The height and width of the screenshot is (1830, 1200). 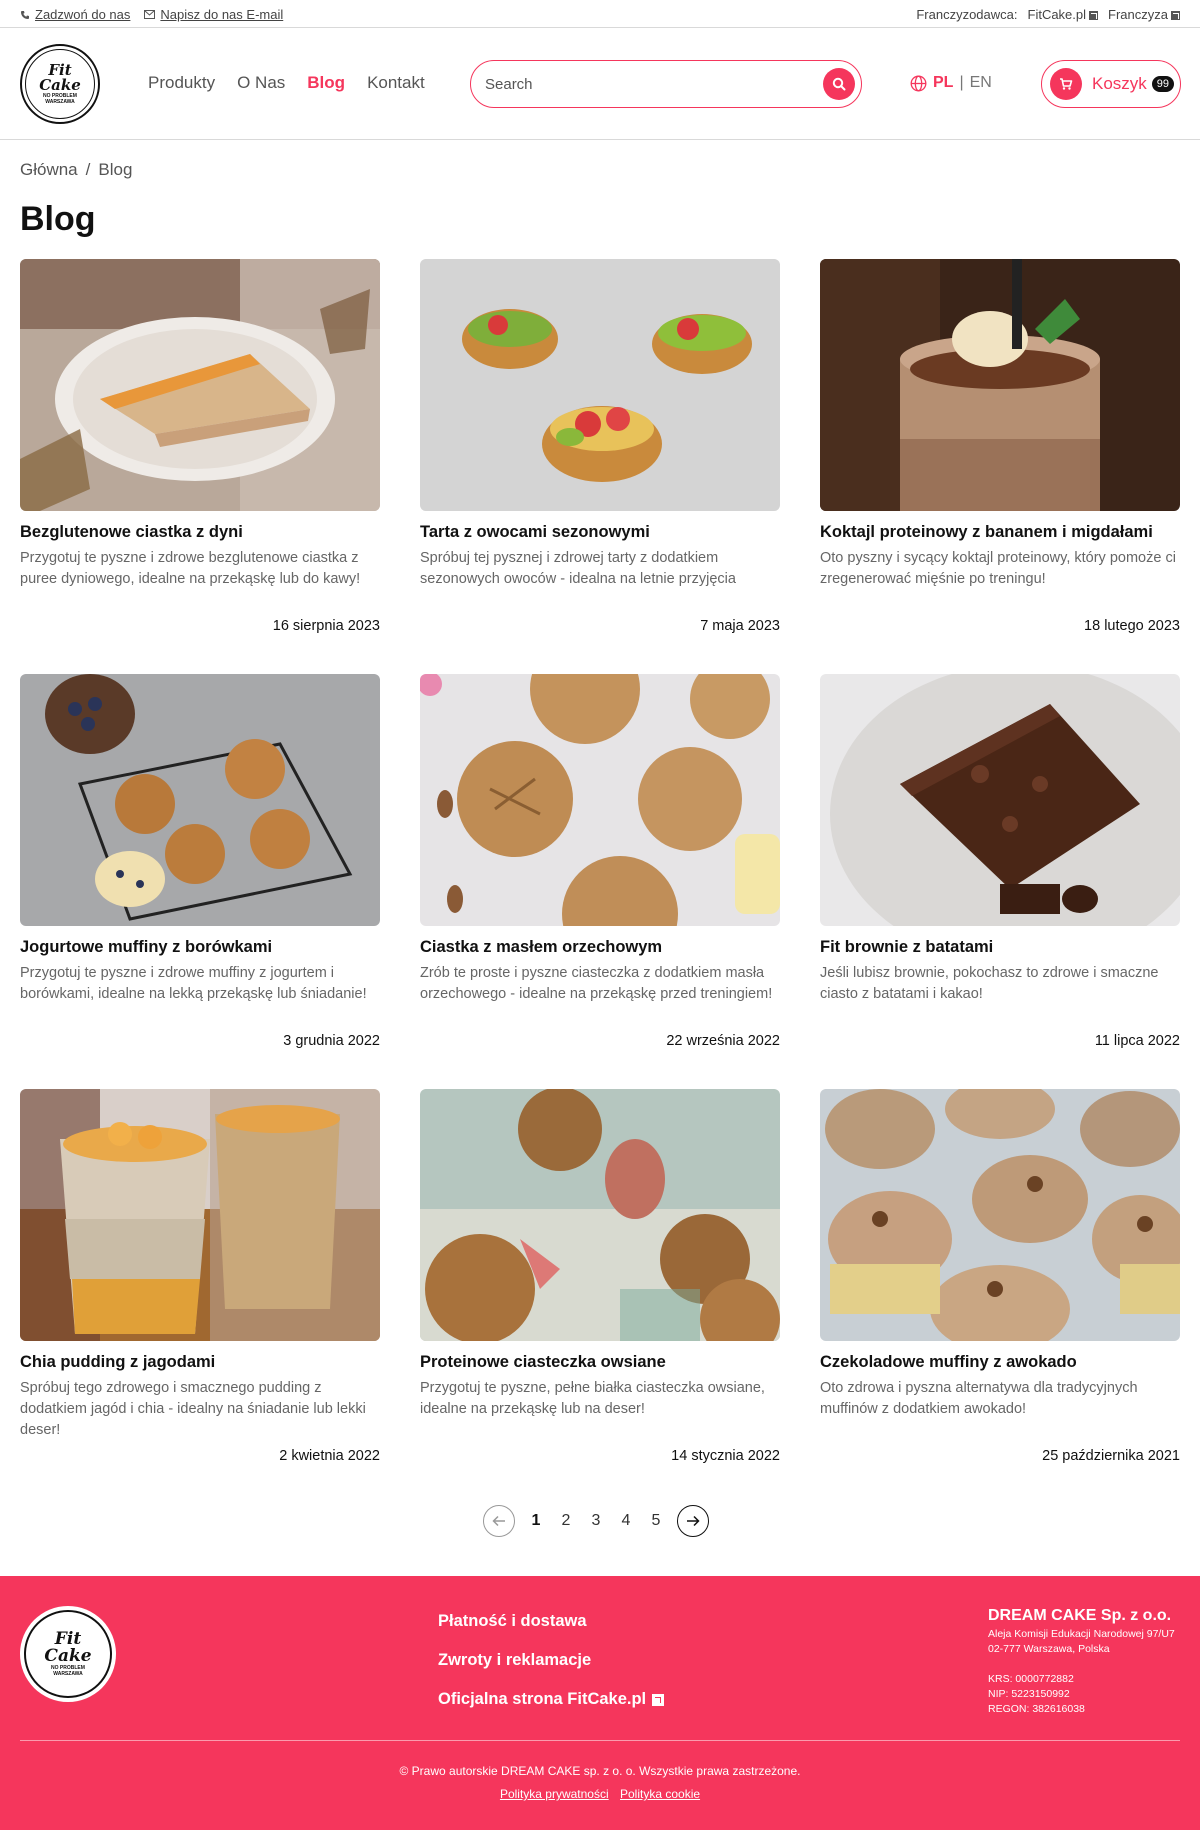 What do you see at coordinates (286, 83) in the screenshot?
I see `main-nav: Produkty O Nas Blog Kontakt` at bounding box center [286, 83].